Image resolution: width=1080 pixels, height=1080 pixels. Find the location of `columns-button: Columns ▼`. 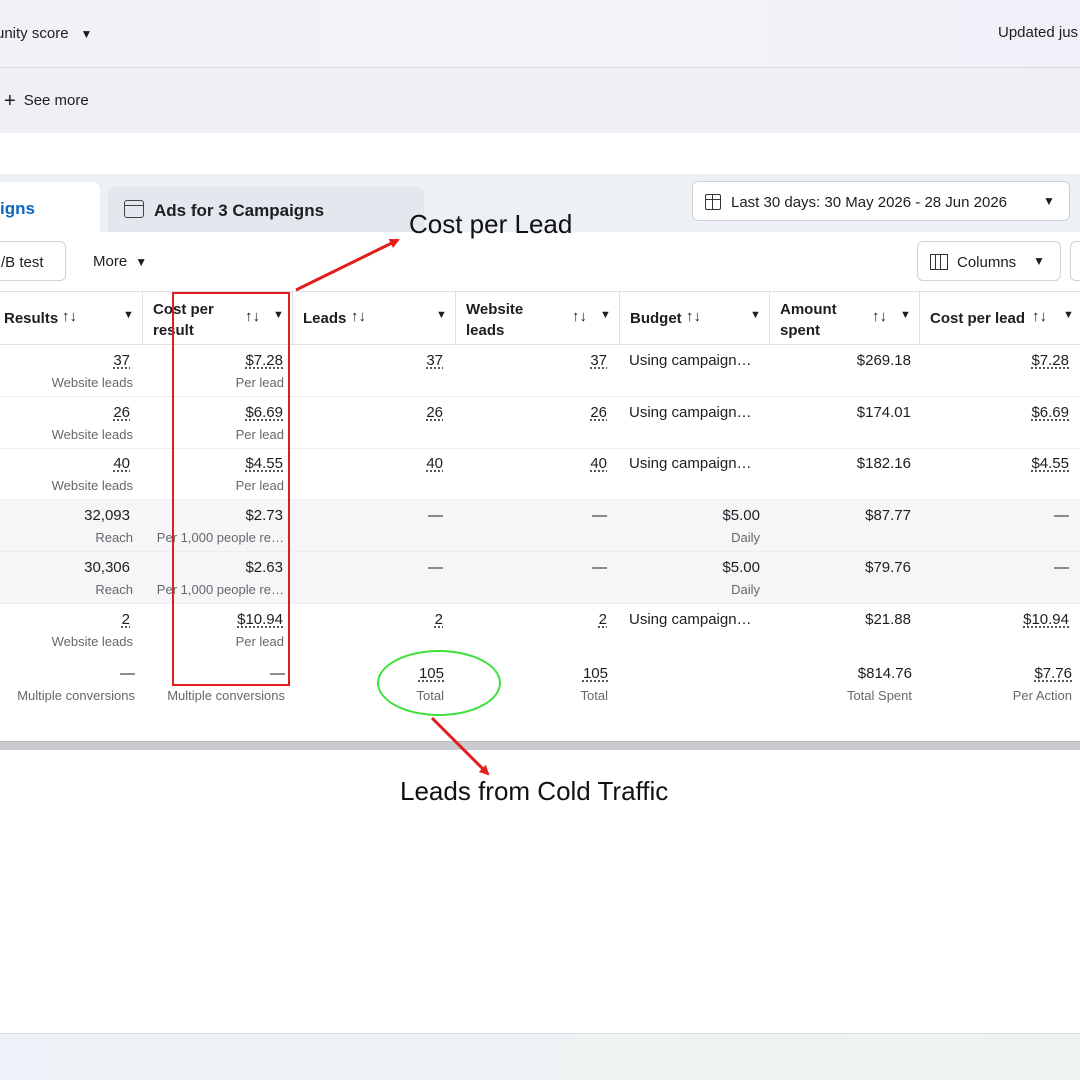

columns-button: Columns ▼ is located at coordinates (989, 261).